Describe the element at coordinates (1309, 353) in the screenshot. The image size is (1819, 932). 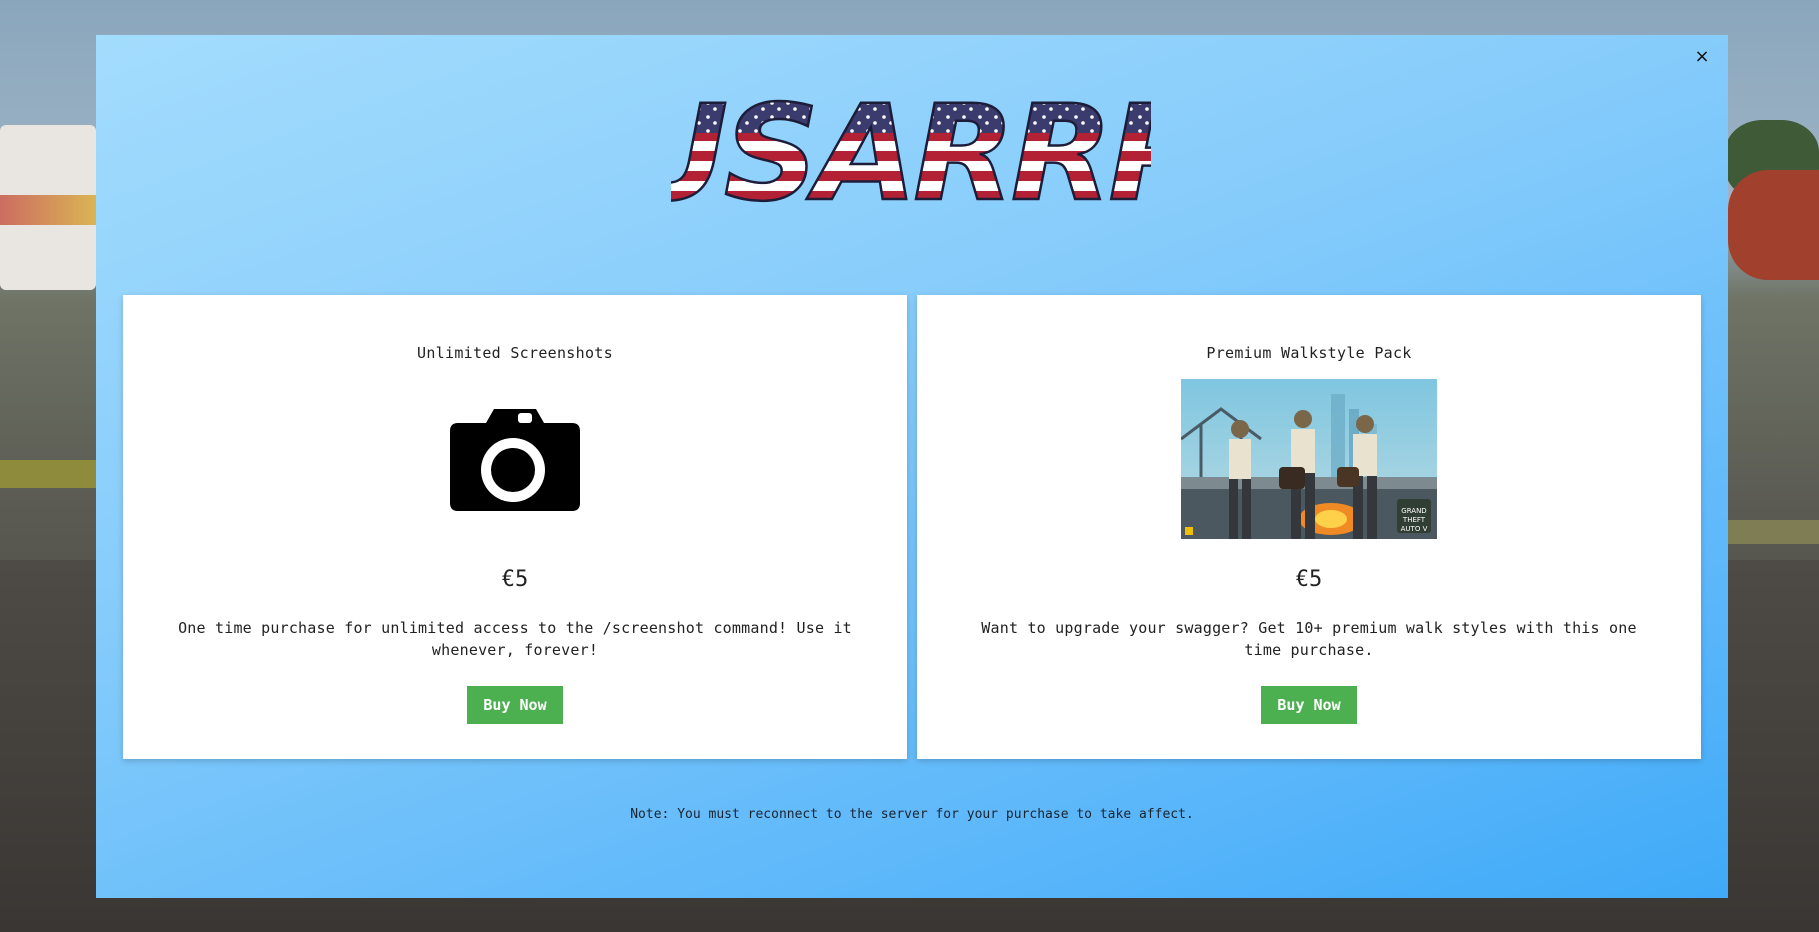
I see `product-title: Premium Walkstyle Pack` at that location.